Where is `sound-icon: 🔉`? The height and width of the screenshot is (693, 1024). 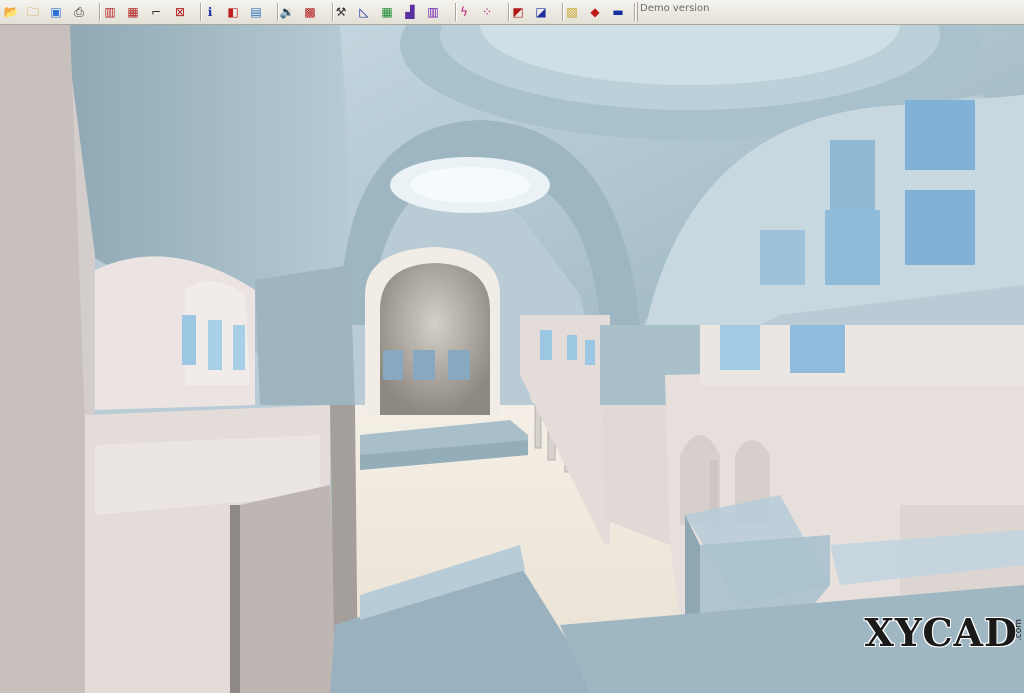 sound-icon: 🔉 is located at coordinates (287, 12).